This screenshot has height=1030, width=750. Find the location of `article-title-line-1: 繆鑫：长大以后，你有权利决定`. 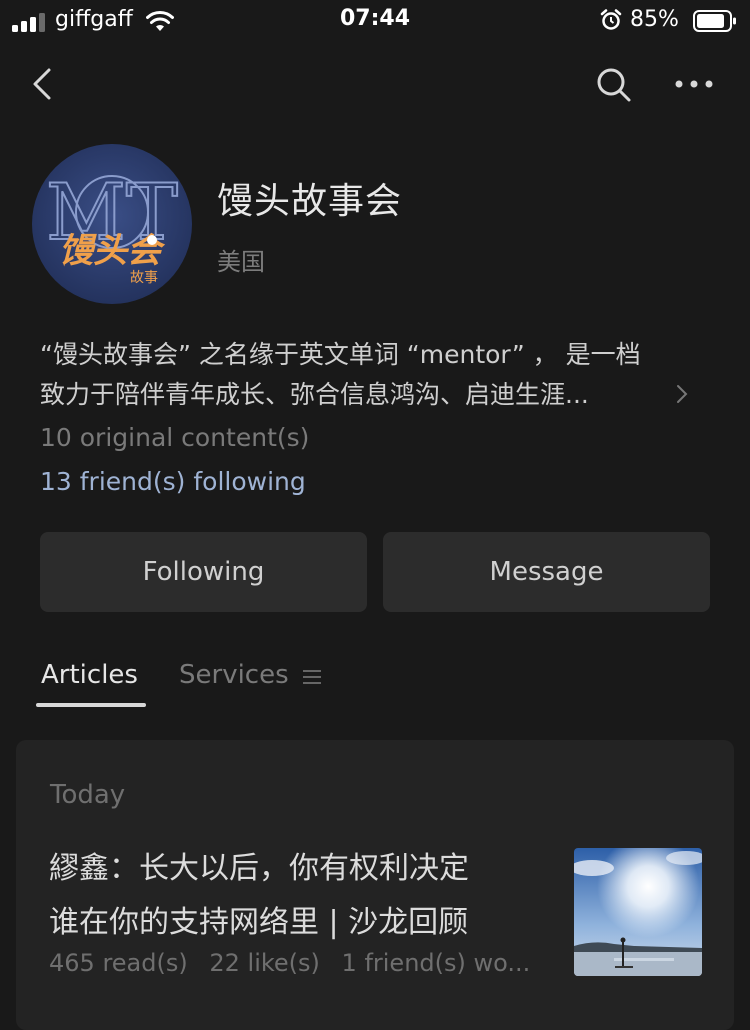

article-title-line-1: 繆鑫：长大以后，你有权利决定 is located at coordinates (259, 868).